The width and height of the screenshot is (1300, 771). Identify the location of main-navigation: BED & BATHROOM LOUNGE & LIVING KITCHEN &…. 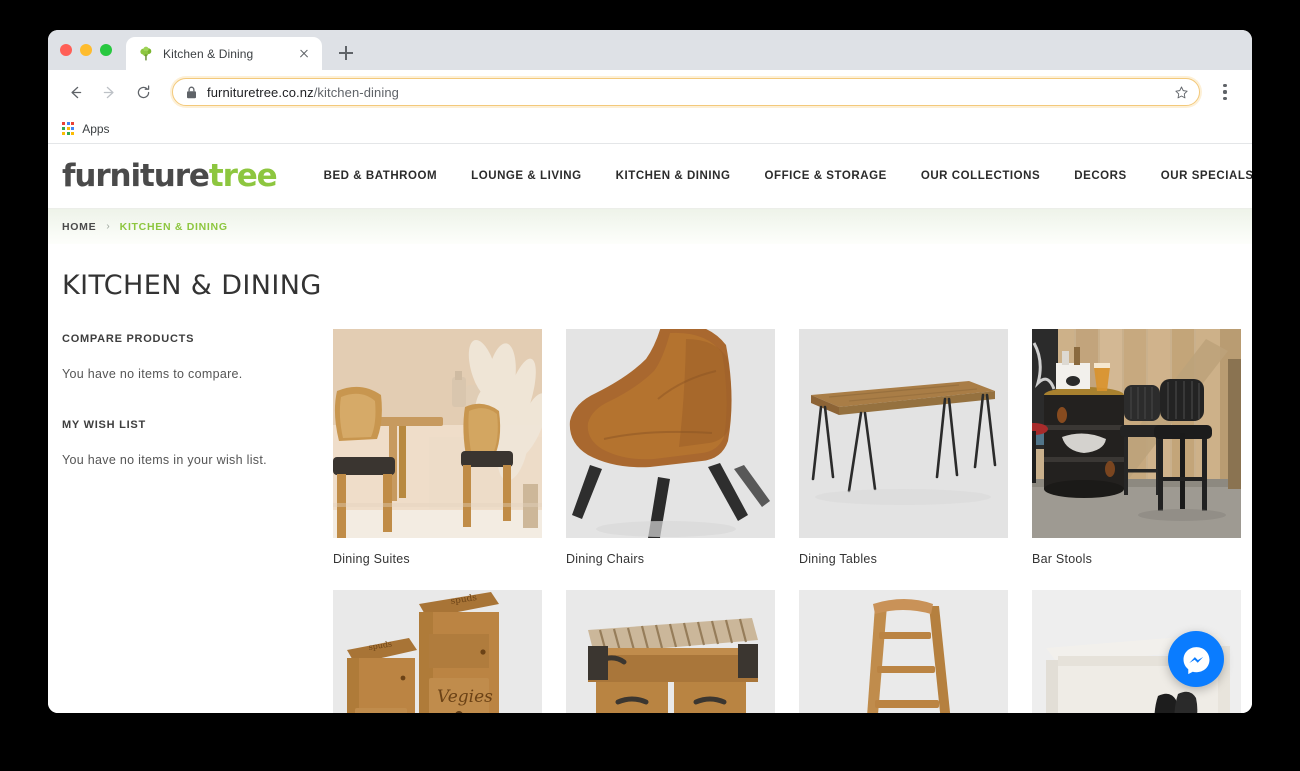
(779, 176).